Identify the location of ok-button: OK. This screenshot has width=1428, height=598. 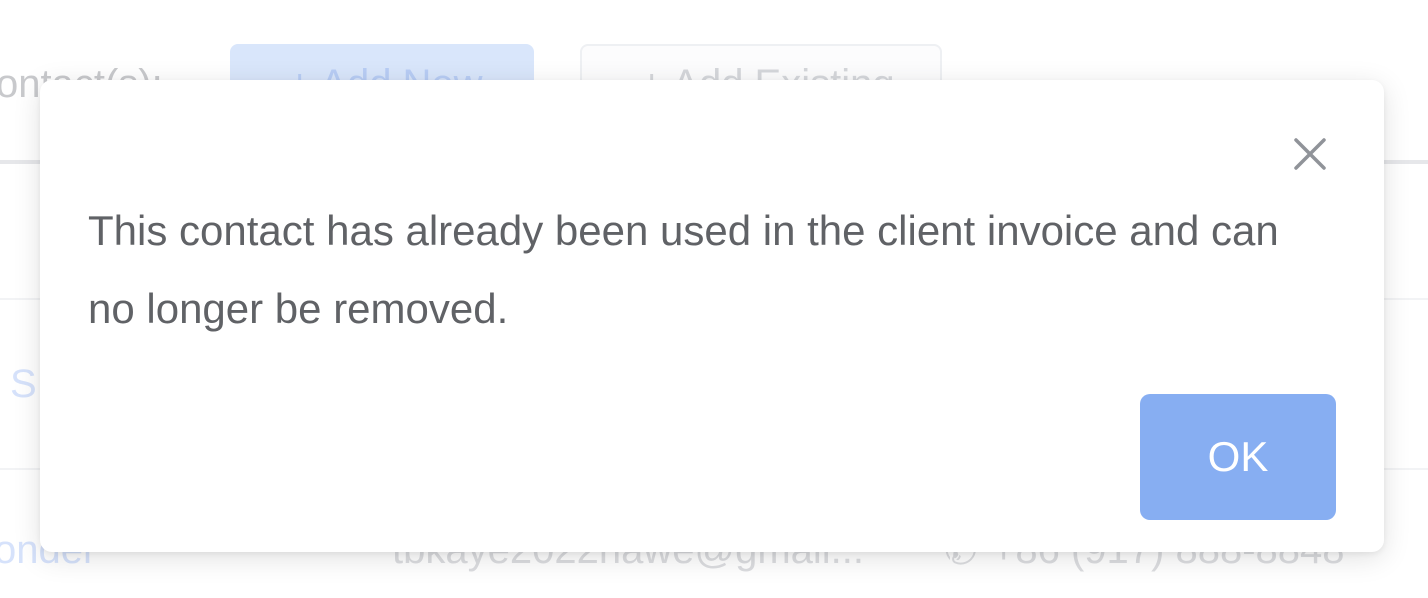
(1238, 457).